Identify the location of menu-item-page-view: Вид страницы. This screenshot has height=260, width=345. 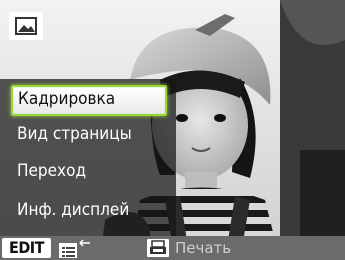
(88, 134).